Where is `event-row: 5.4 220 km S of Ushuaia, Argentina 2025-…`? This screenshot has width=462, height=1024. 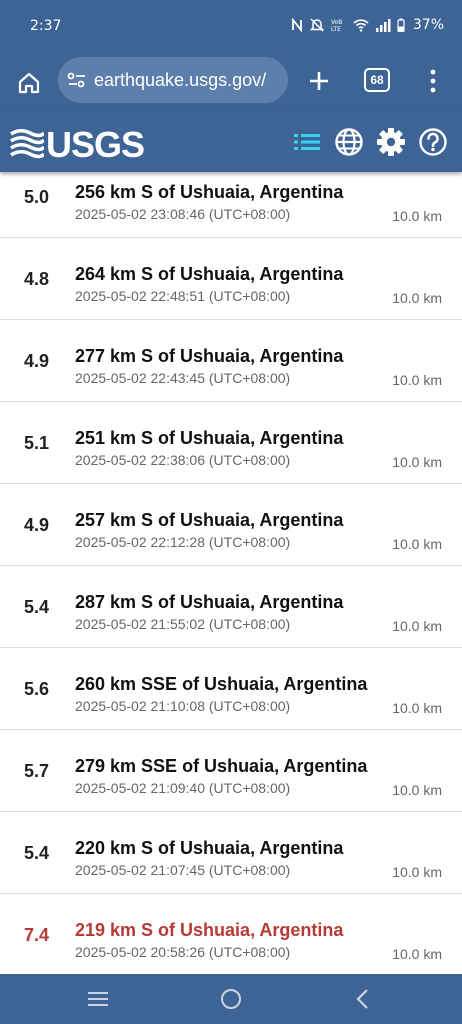 event-row: 5.4 220 km S of Ushuaia, Argentina 2025-… is located at coordinates (231, 853).